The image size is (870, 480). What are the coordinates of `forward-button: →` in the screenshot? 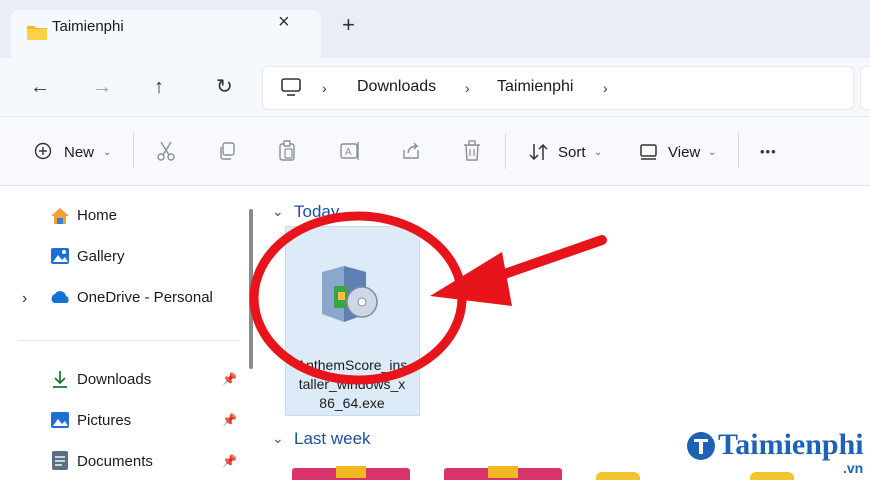 It's located at (102, 87).